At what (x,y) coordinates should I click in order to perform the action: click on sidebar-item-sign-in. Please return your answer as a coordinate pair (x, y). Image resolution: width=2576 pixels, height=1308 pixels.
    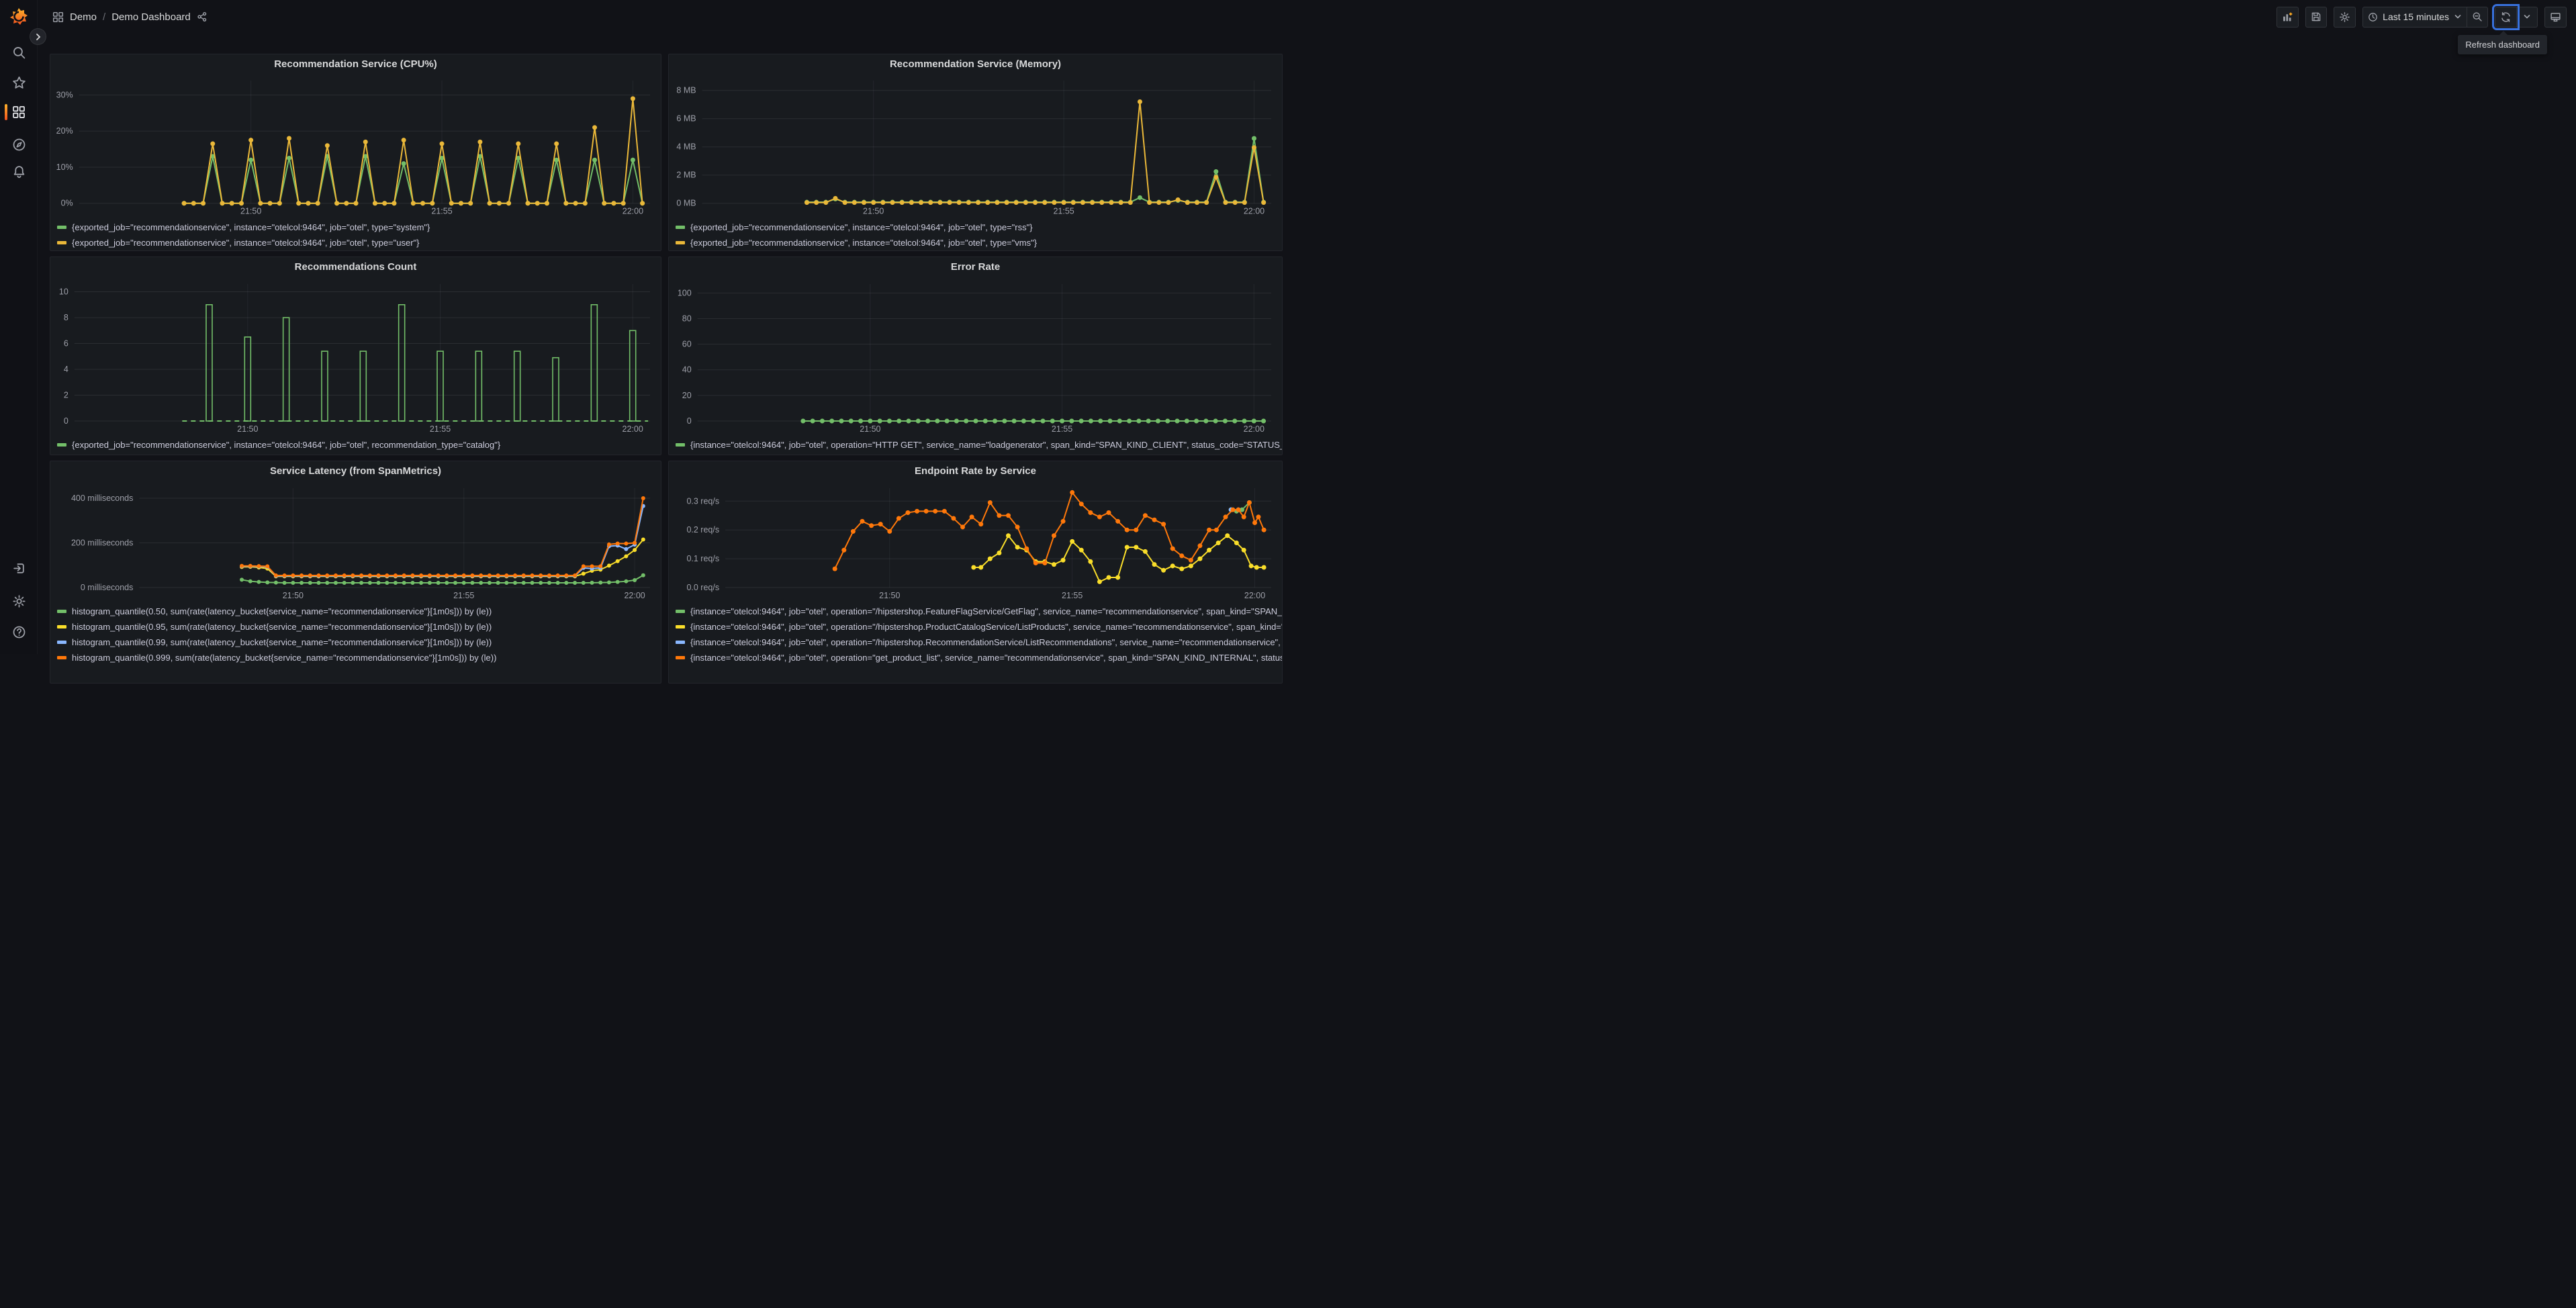
    Looking at the image, I should click on (19, 568).